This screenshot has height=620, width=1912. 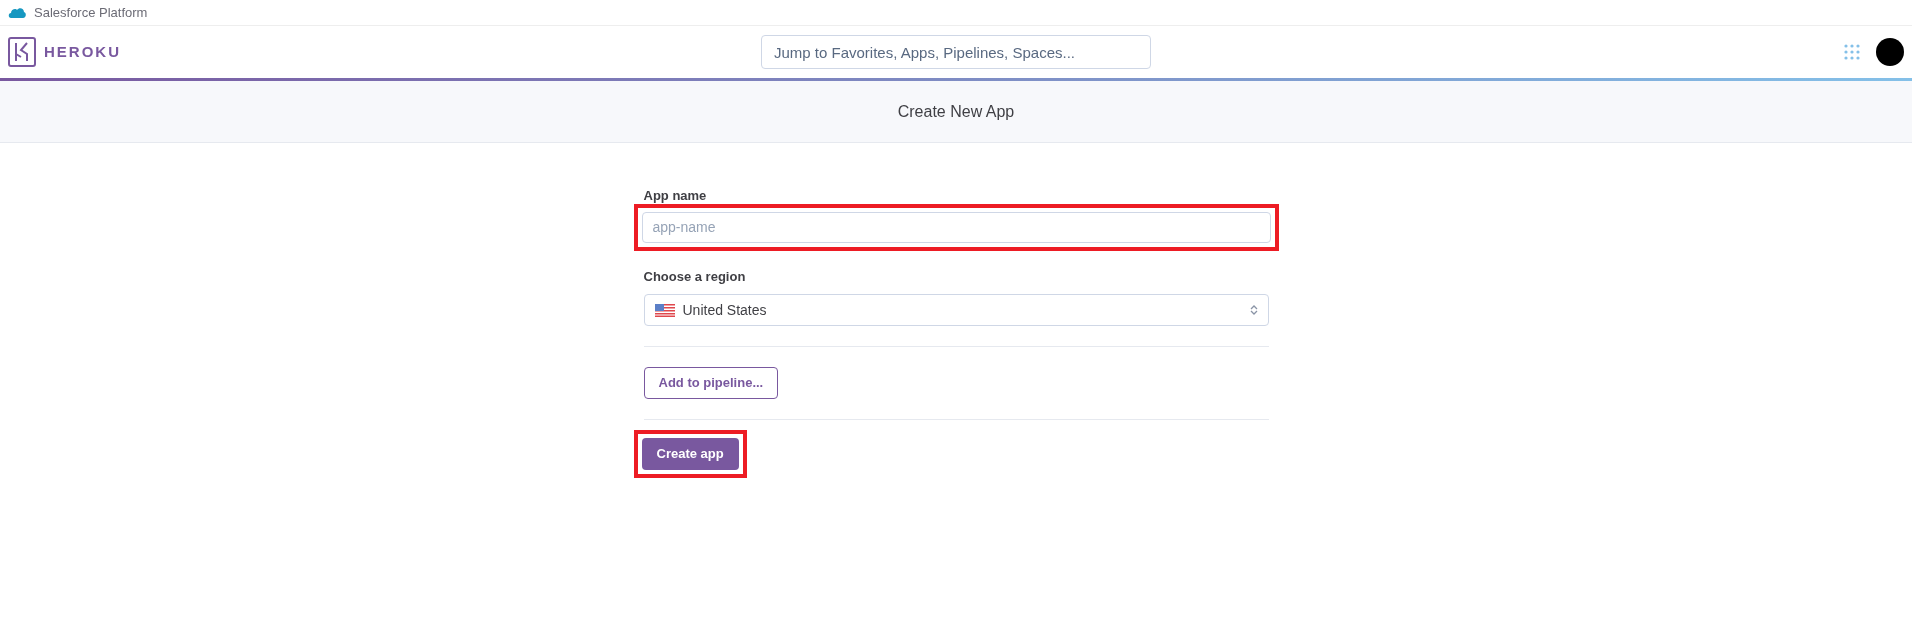 What do you see at coordinates (82, 52) in the screenshot?
I see `brand-name: HEROKU` at bounding box center [82, 52].